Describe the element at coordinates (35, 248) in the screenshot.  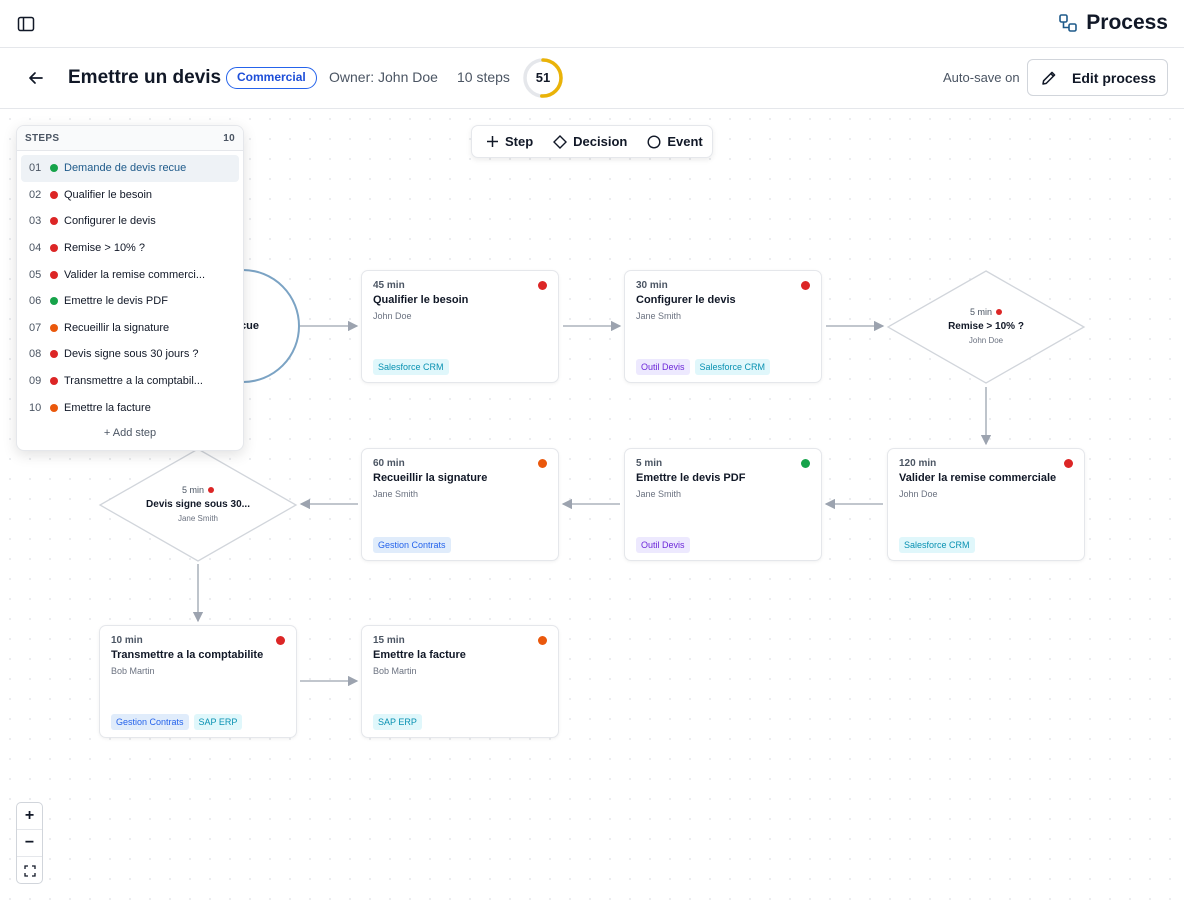
I see `step-number: 04` at that location.